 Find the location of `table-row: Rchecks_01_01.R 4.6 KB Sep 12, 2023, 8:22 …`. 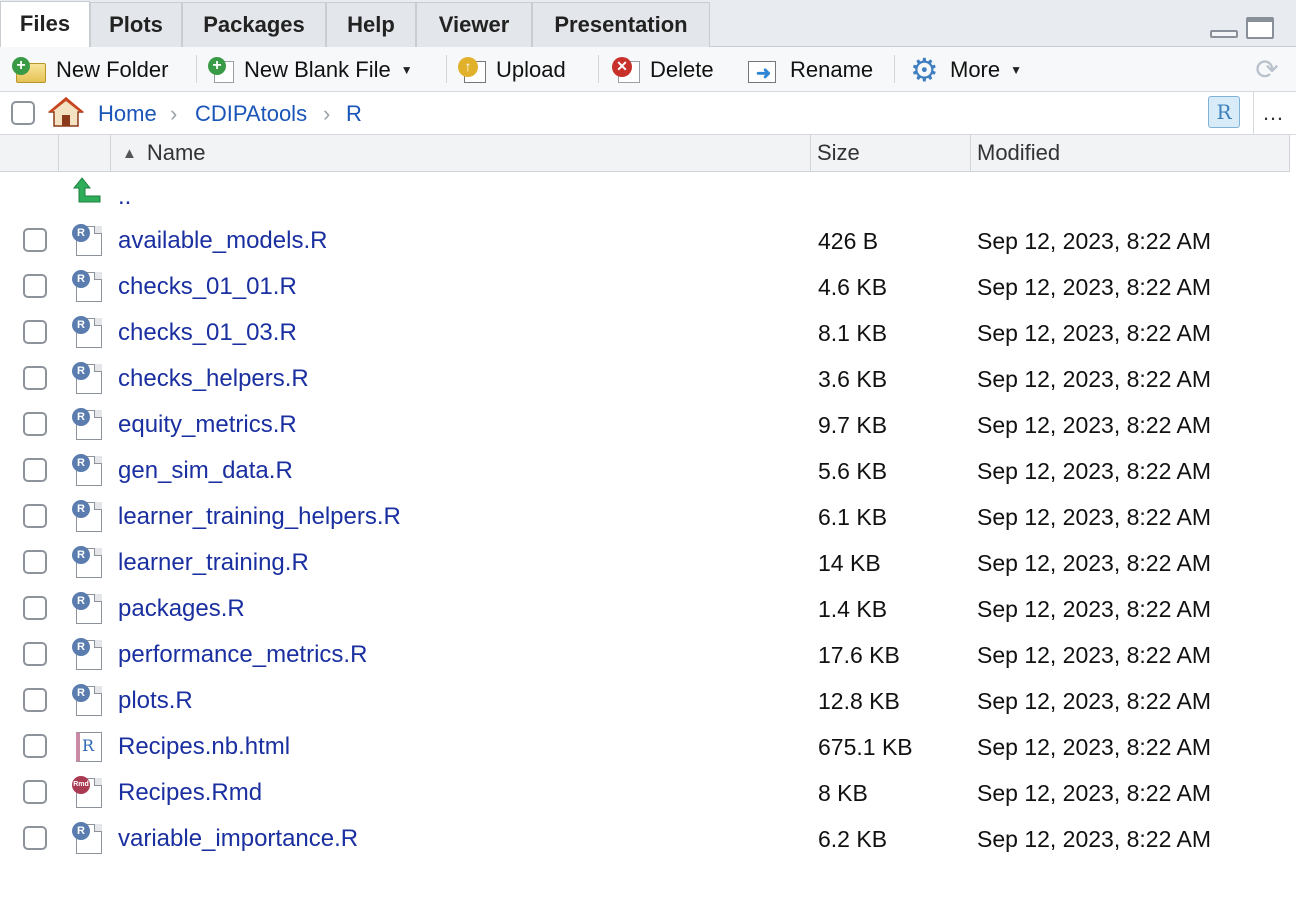

table-row: Rchecks_01_01.R 4.6 KB Sep 12, 2023, 8:22 … is located at coordinates (645, 287).